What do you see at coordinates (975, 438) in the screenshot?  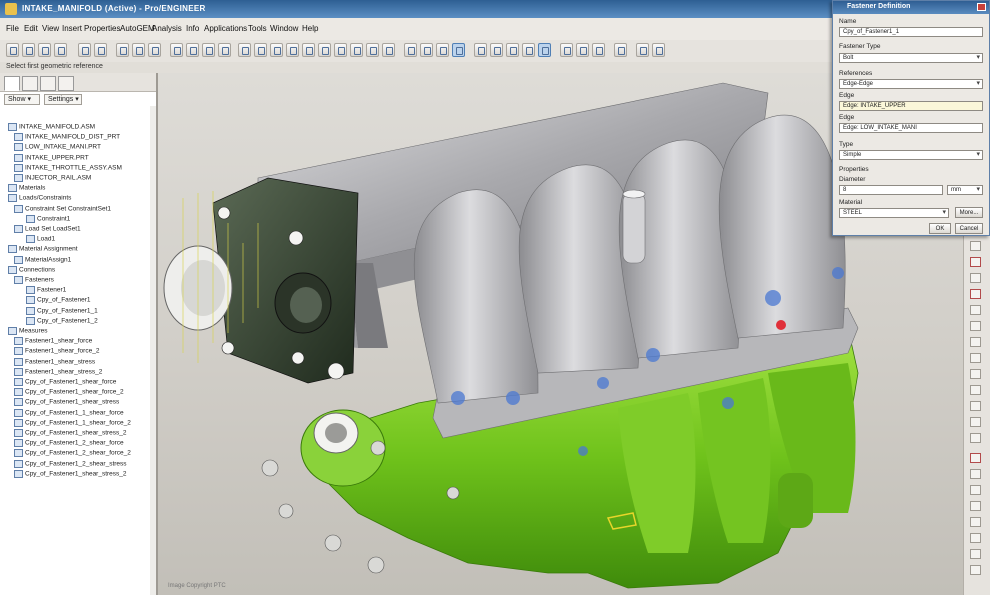 I see `fastener-icon` at bounding box center [975, 438].